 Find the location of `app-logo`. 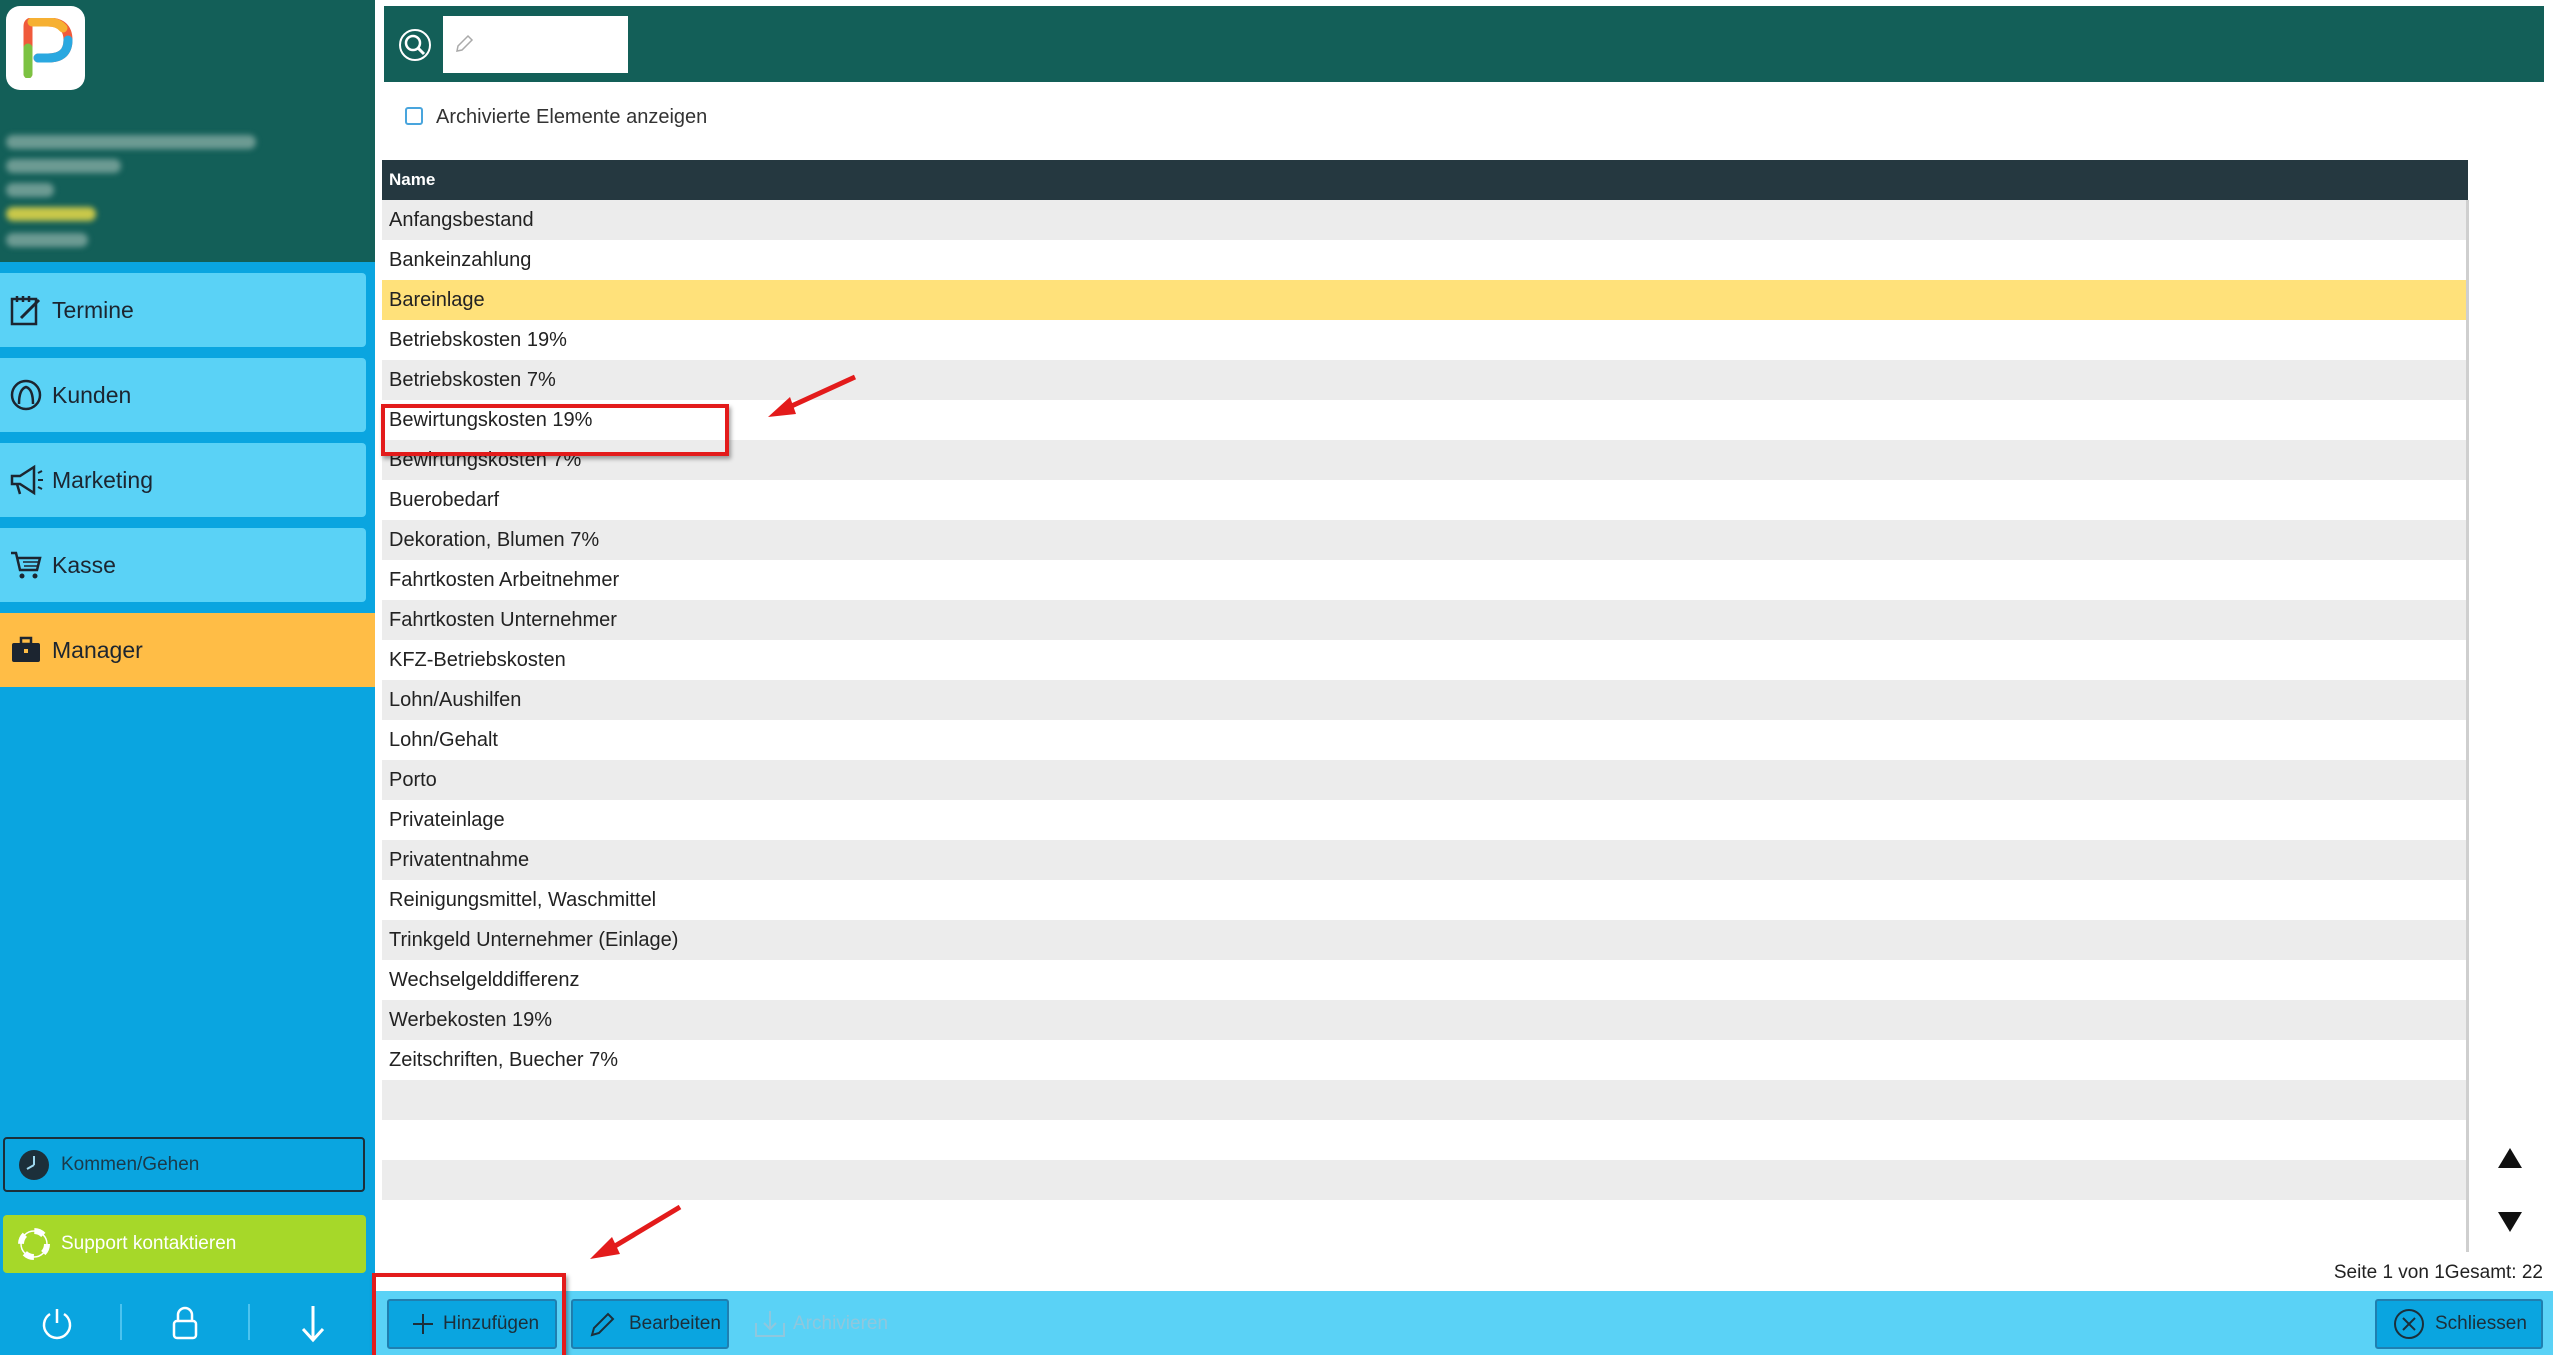

app-logo is located at coordinates (45, 48).